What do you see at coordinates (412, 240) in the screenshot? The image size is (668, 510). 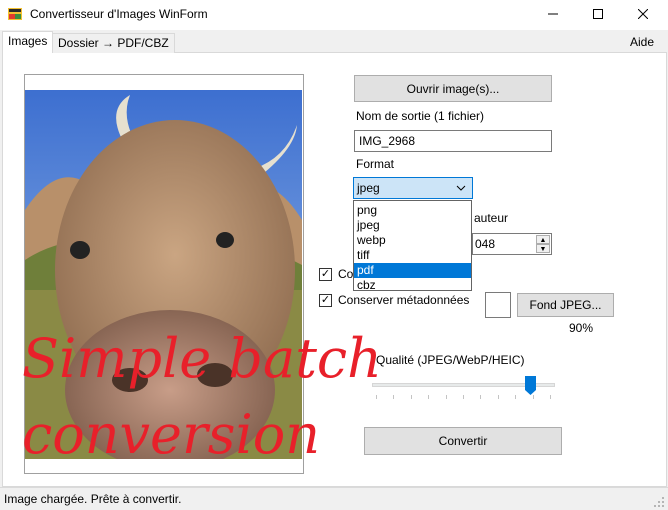 I see `format-option-webp: webp` at bounding box center [412, 240].